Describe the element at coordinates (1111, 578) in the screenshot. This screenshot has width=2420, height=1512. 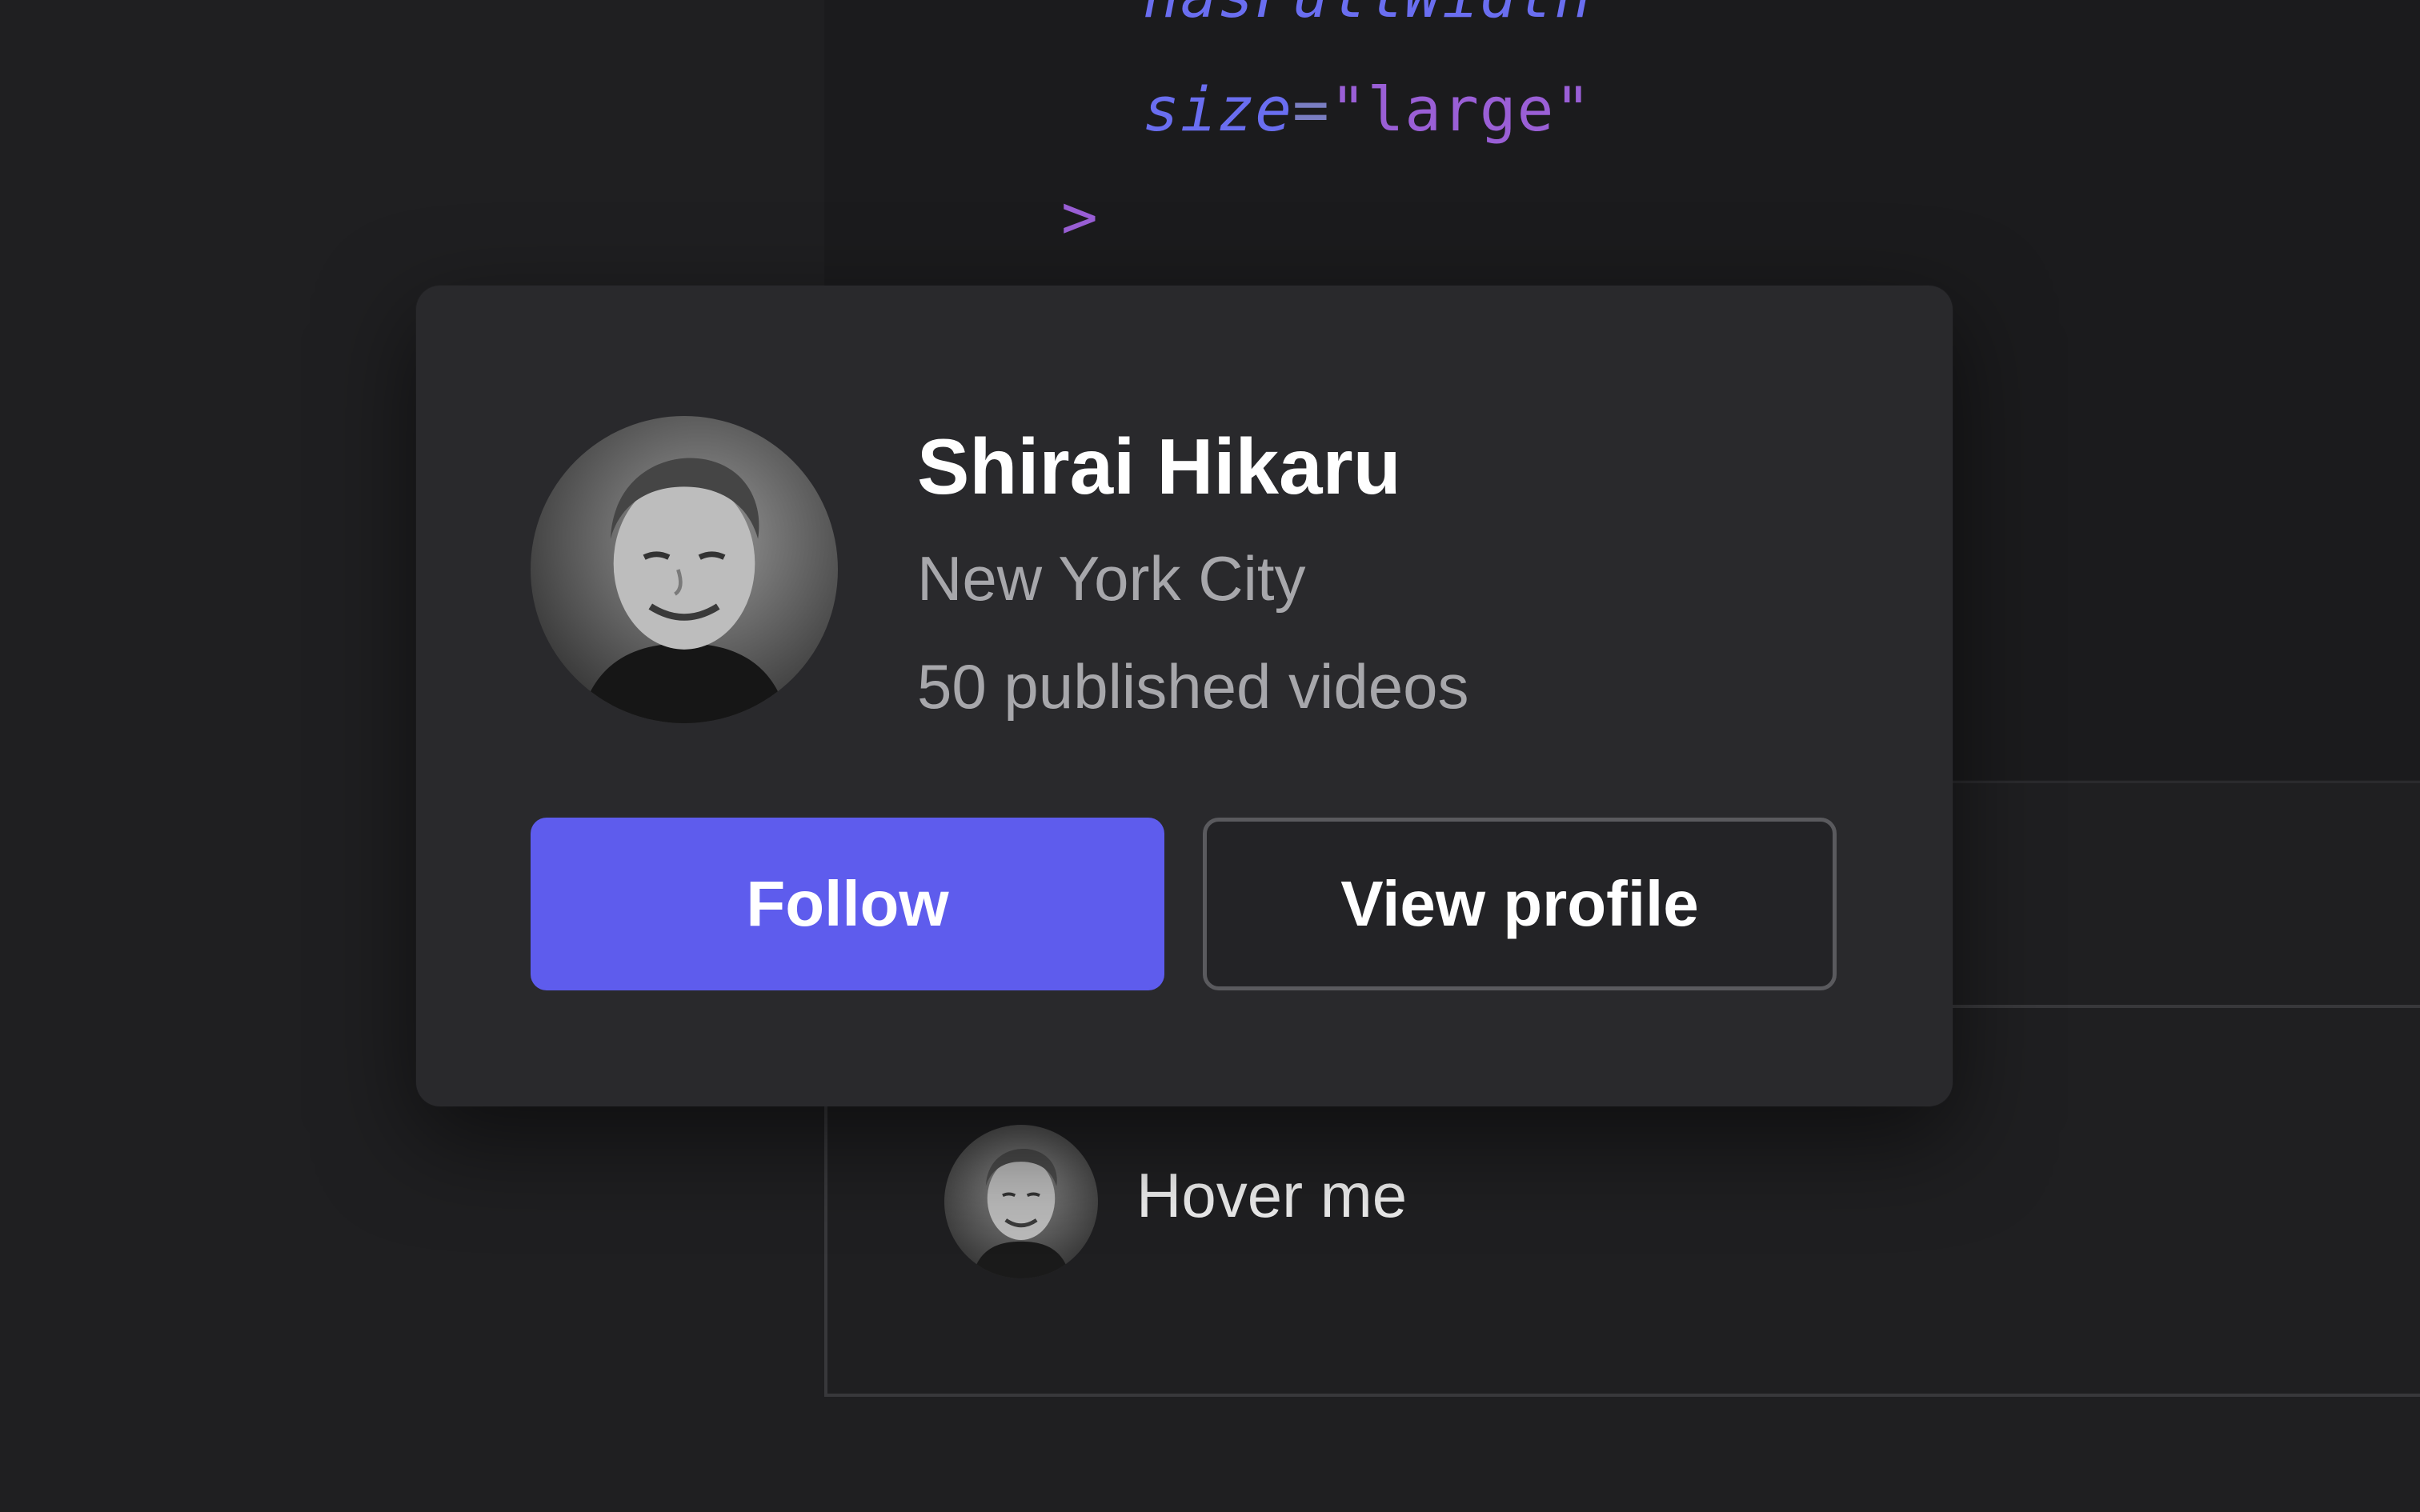
I see `profile-location: New York City` at that location.